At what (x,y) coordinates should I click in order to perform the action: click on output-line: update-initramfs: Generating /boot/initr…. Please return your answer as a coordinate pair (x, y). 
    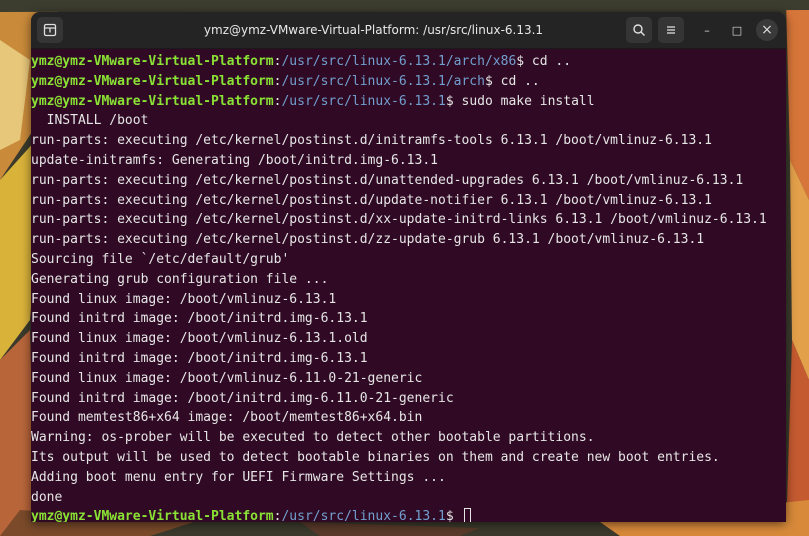
    Looking at the image, I should click on (234, 160).